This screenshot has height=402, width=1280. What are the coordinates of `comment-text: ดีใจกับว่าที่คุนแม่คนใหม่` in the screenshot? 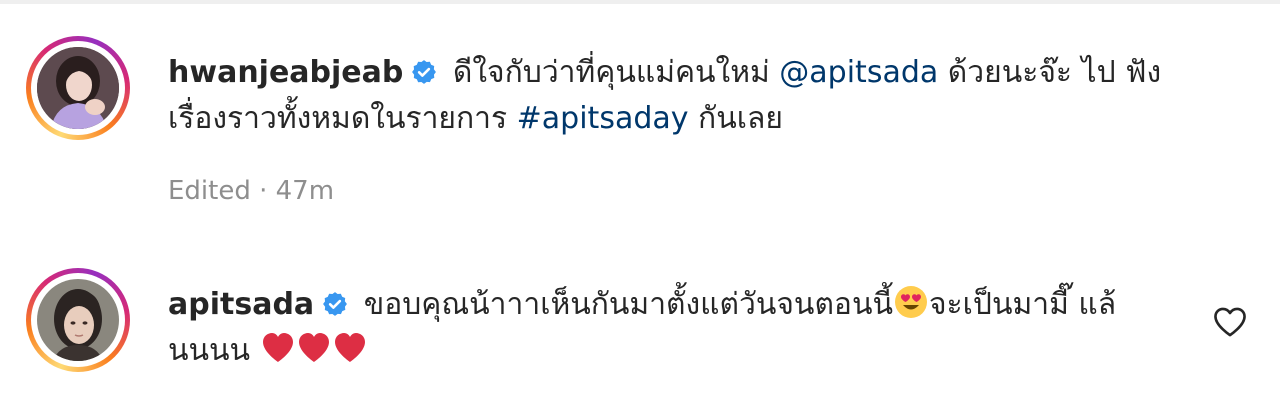 It's located at (611, 72).